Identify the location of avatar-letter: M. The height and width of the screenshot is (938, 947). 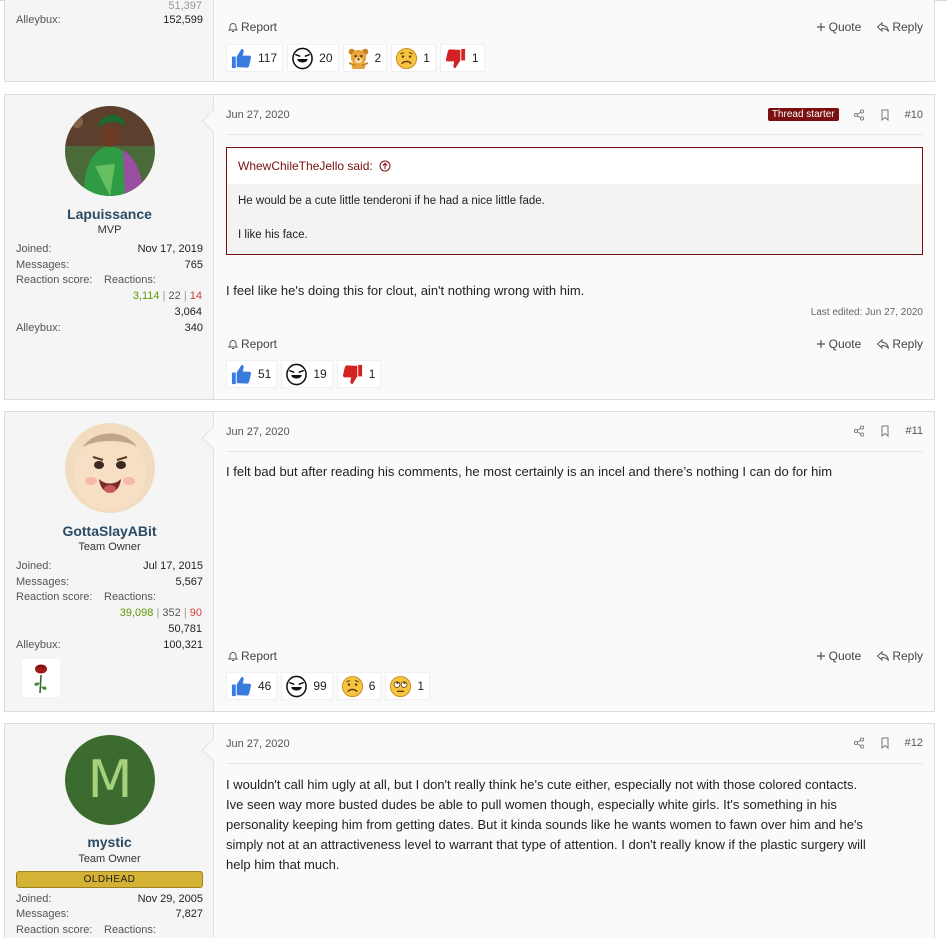
(110, 780).